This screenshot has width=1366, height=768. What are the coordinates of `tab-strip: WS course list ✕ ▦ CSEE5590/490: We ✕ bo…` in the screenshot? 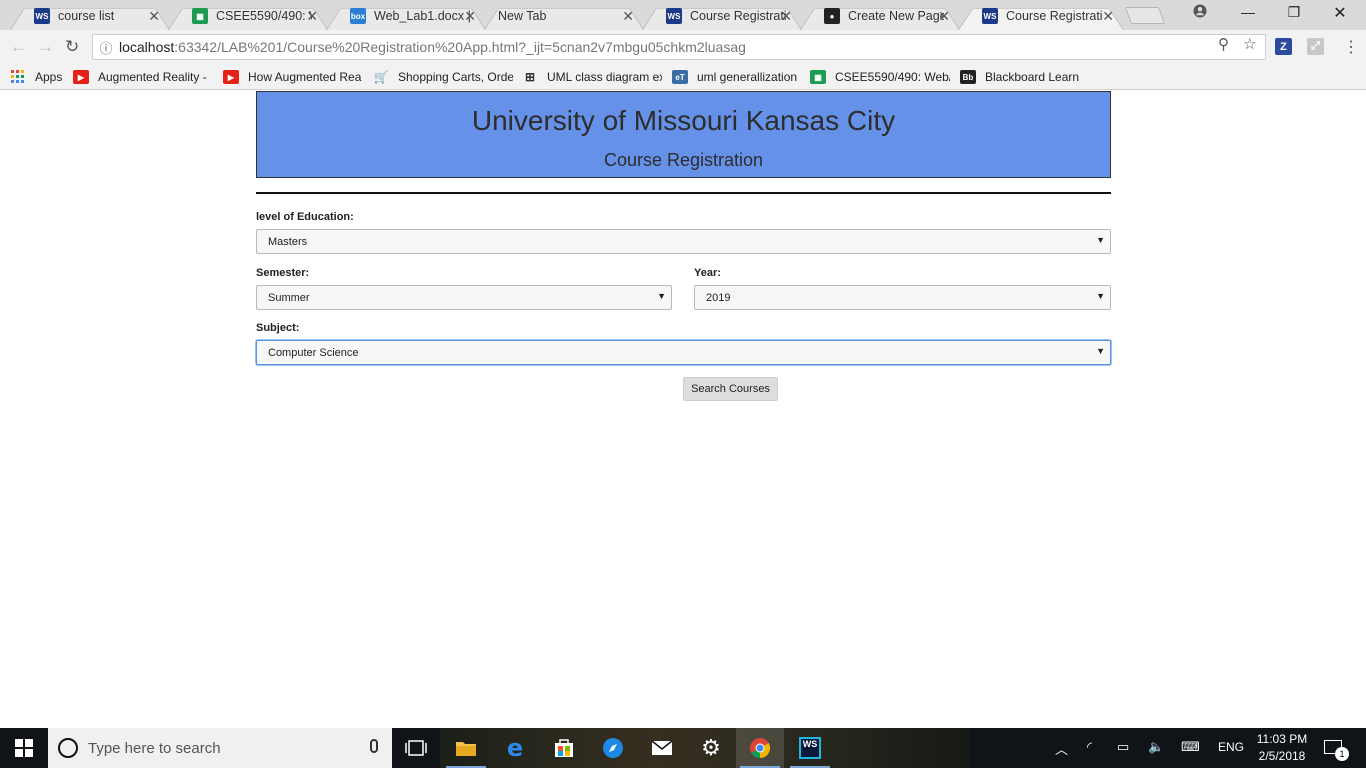 It's located at (683, 15).